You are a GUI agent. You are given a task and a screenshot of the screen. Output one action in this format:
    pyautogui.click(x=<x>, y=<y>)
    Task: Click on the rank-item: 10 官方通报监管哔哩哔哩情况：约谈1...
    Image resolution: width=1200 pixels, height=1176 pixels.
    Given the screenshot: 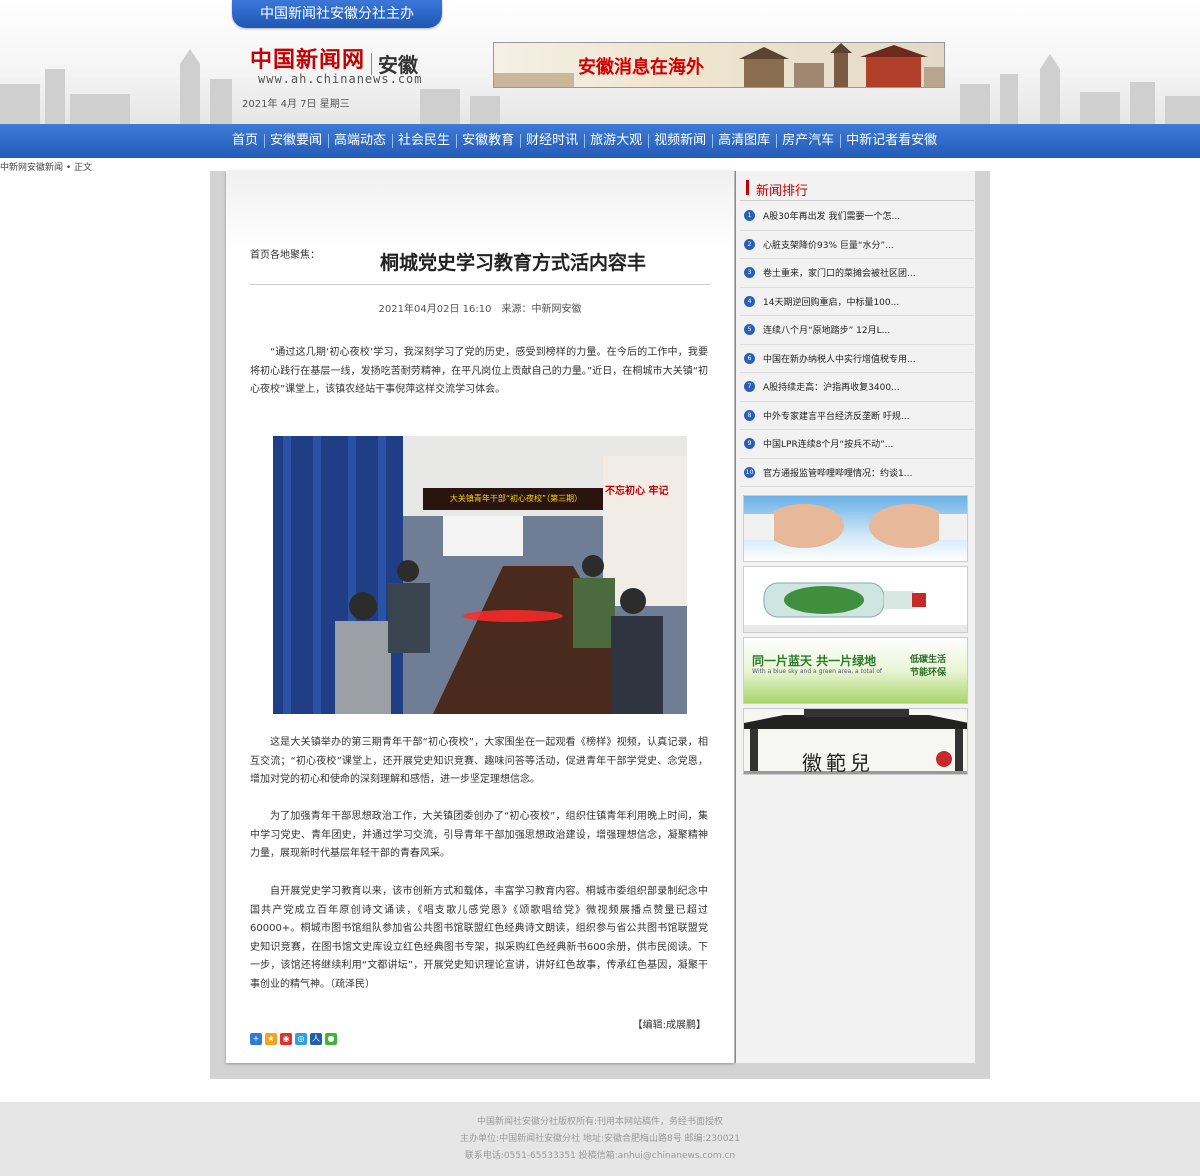 What is the action you would take?
    pyautogui.click(x=857, y=473)
    